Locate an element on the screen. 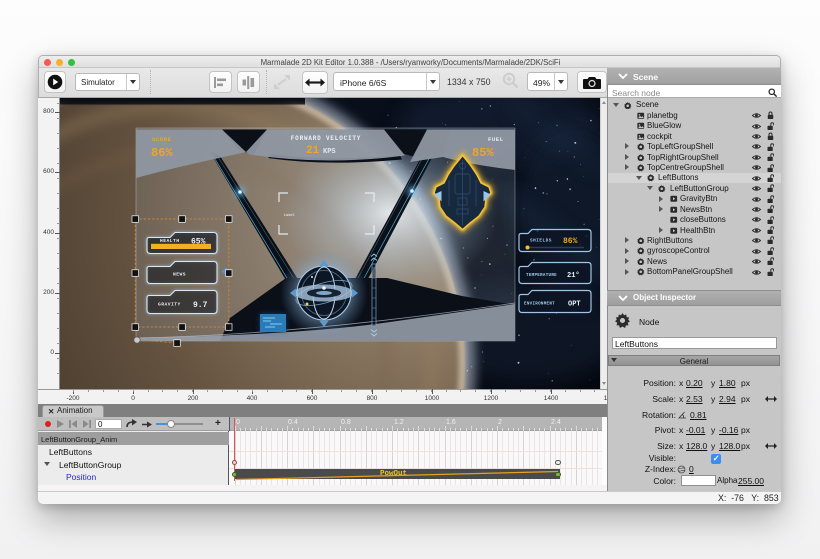 The image size is (820, 559). svg-text: FORWARD VELOCITY is located at coordinates (326, 138).